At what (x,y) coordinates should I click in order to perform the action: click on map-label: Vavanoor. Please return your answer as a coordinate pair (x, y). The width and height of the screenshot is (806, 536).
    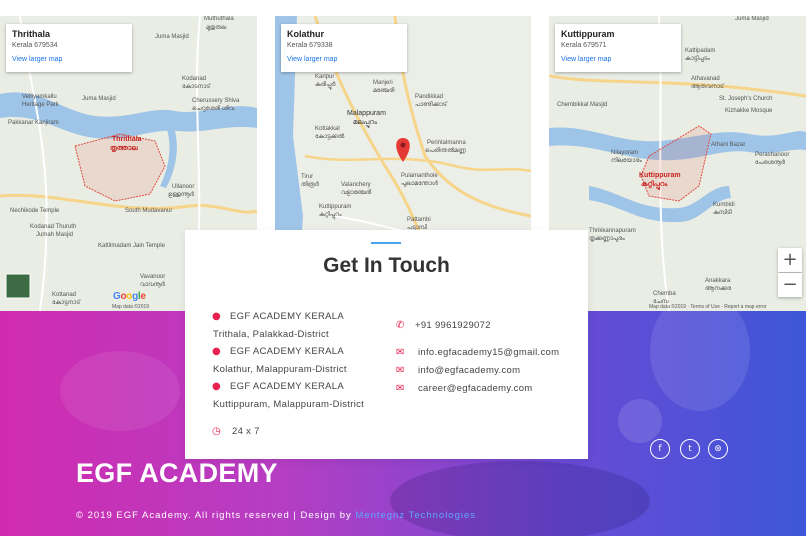
    Looking at the image, I should click on (153, 277).